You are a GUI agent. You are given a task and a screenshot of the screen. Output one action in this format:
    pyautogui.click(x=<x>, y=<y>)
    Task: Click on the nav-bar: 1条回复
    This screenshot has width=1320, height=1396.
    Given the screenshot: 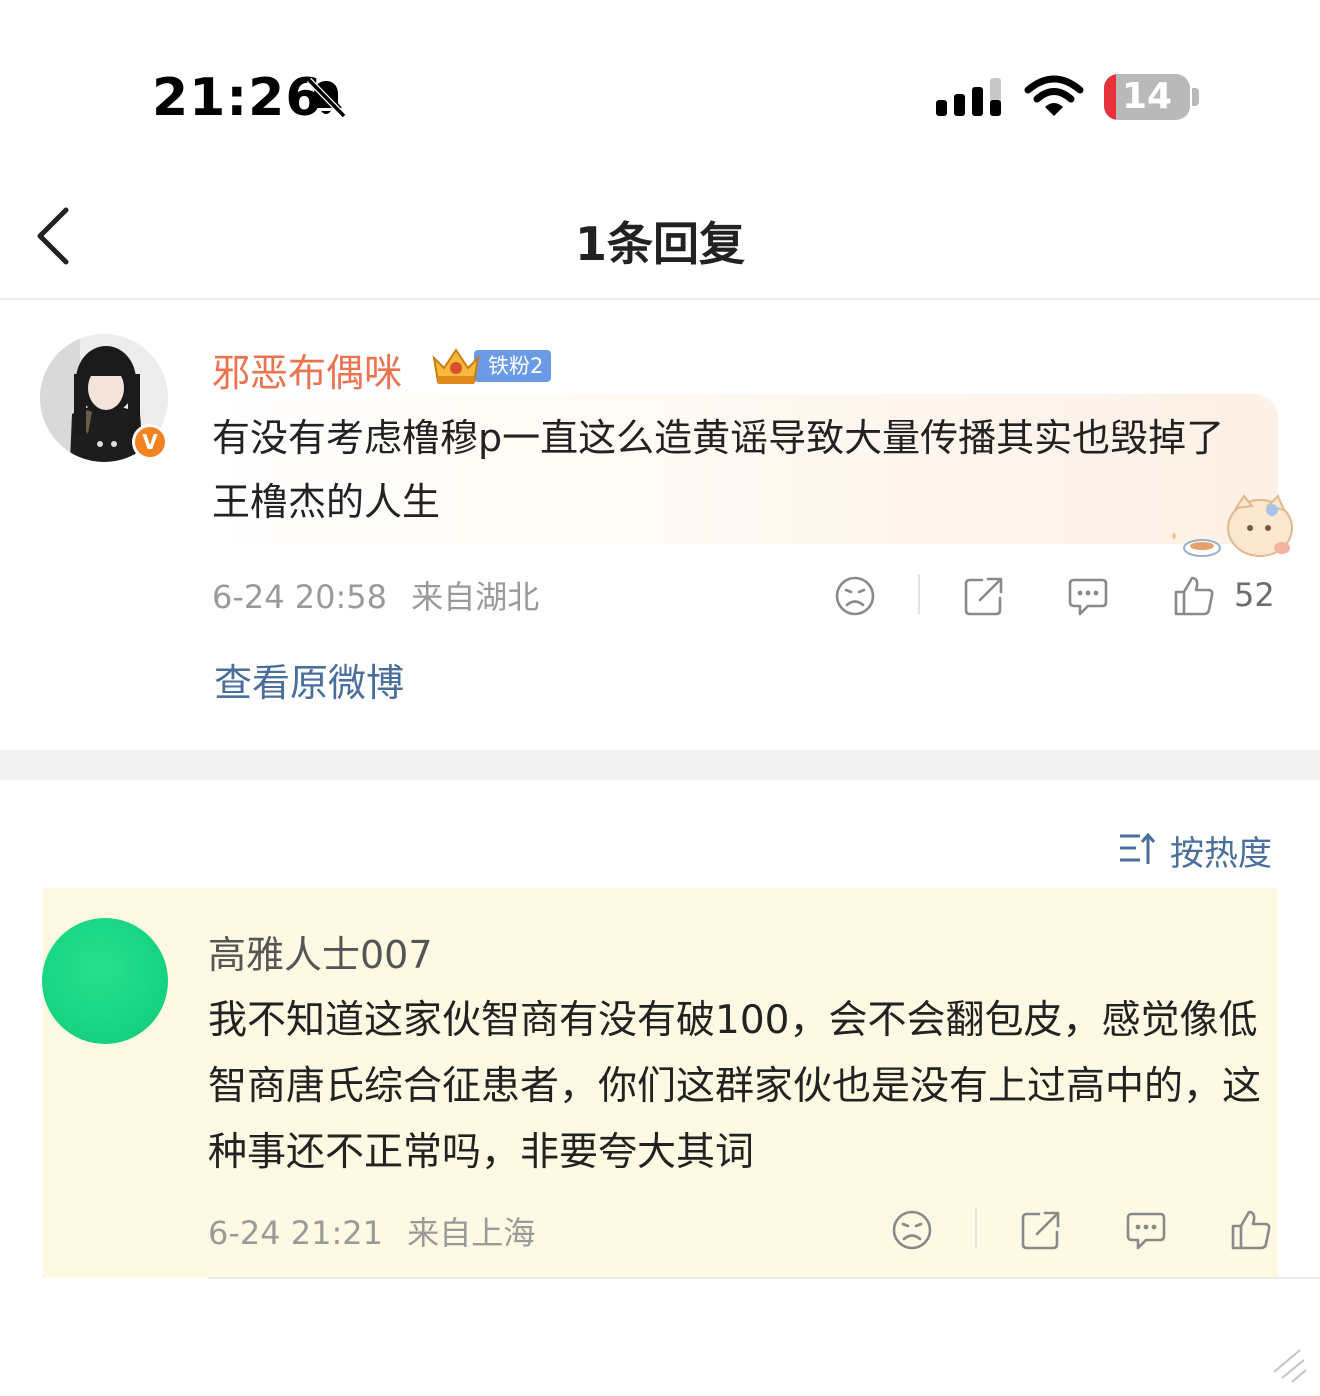 What is the action you would take?
    pyautogui.click(x=660, y=230)
    